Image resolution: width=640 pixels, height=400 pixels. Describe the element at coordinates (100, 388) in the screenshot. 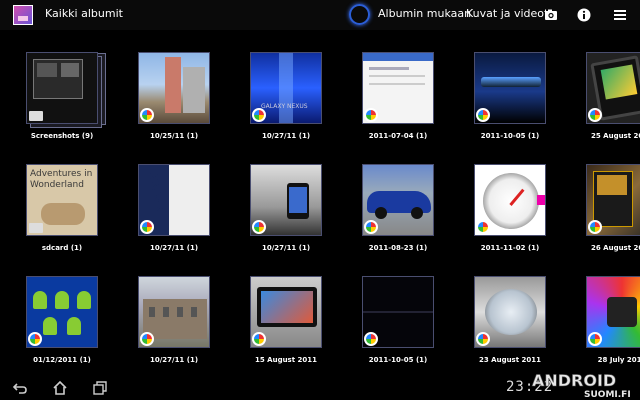

I see `recent-apps-icon` at that location.